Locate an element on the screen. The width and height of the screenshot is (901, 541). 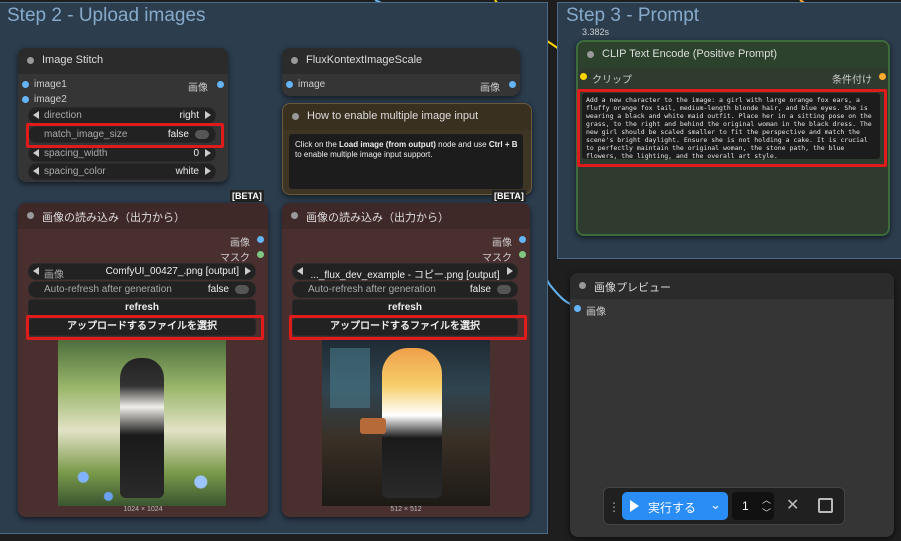
note-text-part: Click on the is located at coordinates (317, 144).